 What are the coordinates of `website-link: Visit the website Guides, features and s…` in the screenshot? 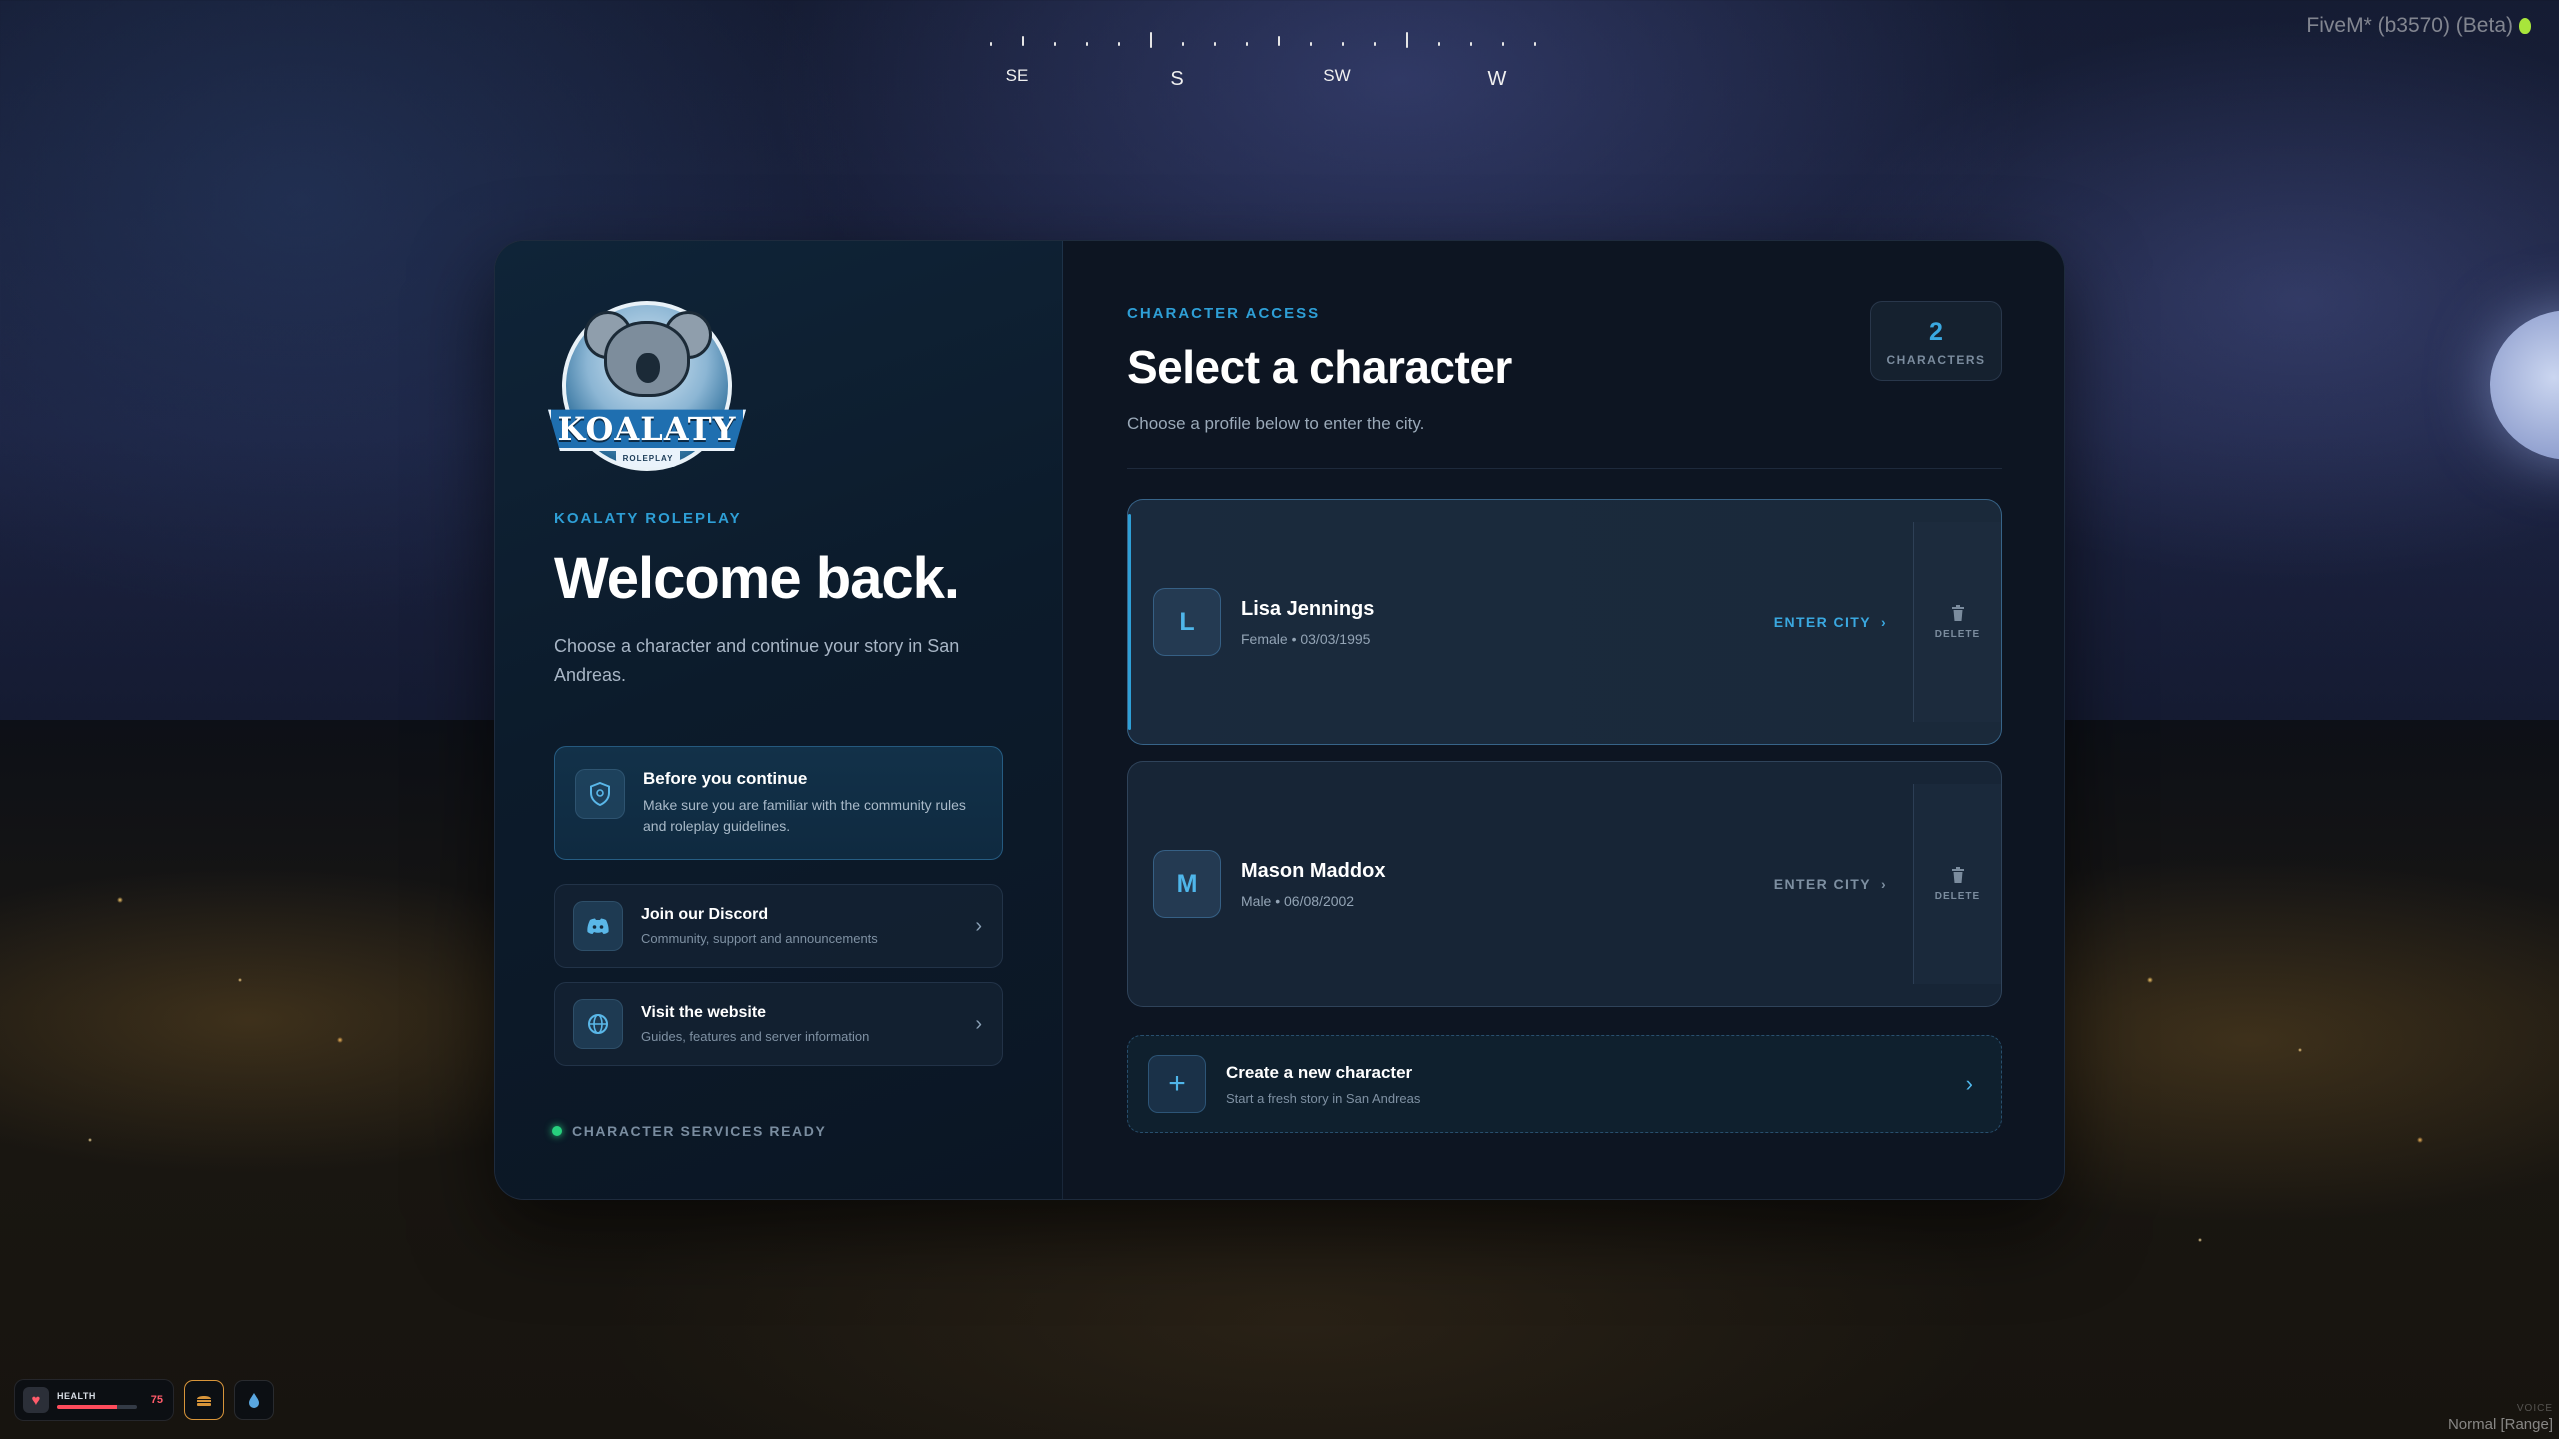 It's located at (778, 1024).